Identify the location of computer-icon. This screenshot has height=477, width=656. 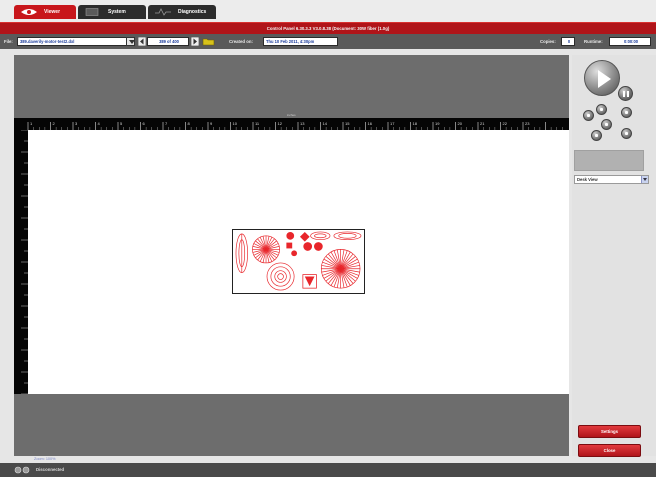
(92, 12).